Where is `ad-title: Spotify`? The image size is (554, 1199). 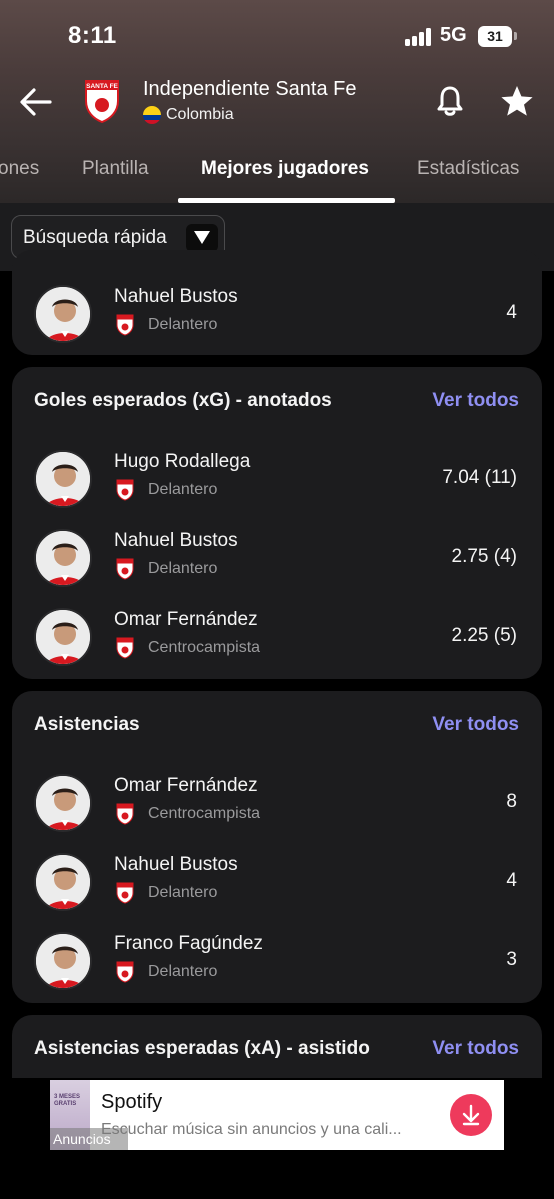
ad-title: Spotify is located at coordinates (132, 1102).